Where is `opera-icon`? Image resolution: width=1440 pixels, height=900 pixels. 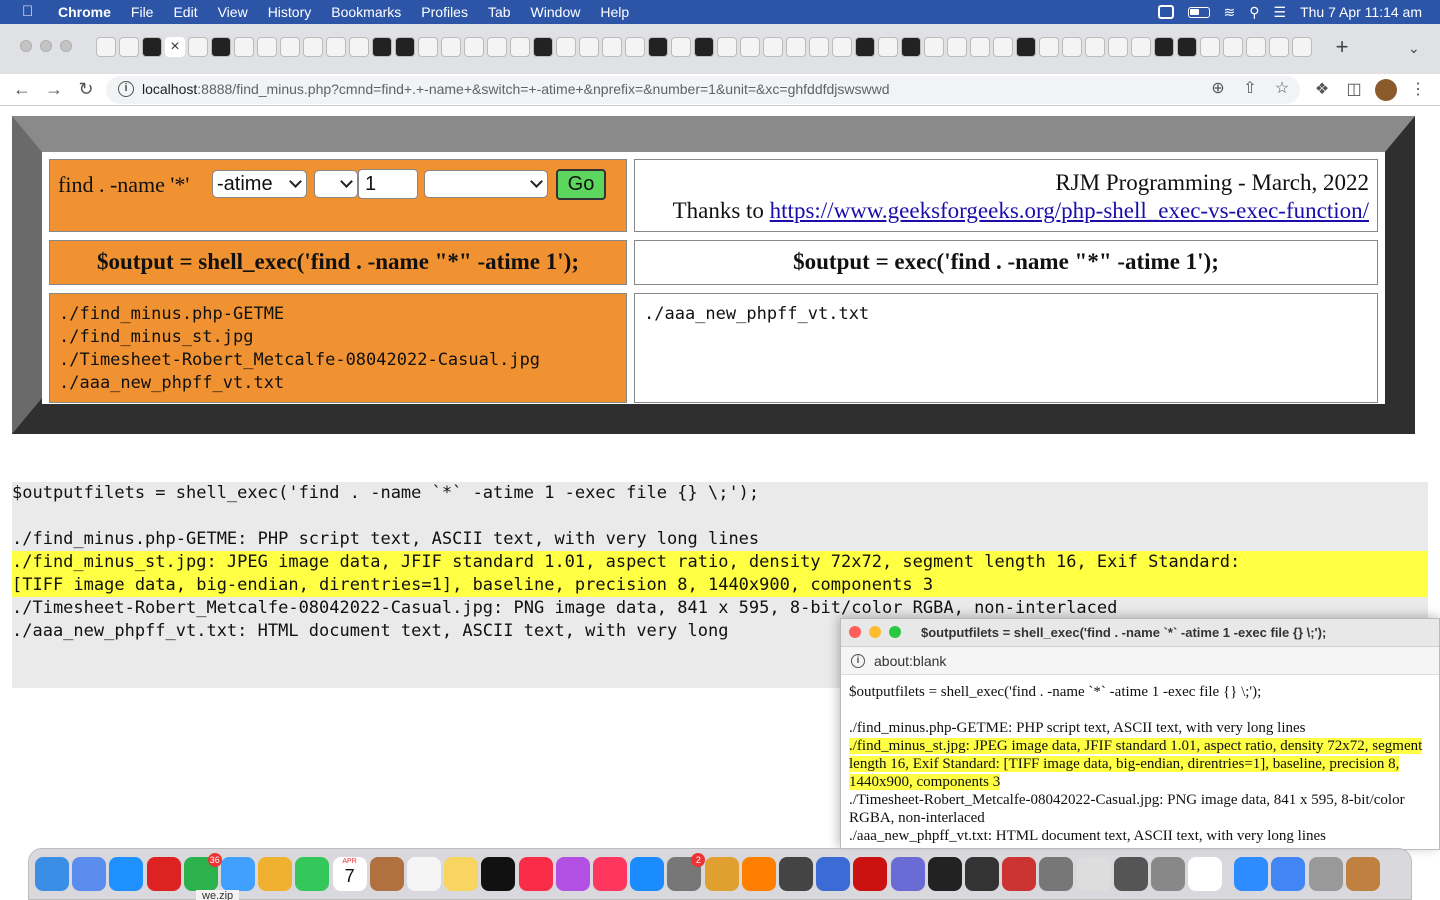 opera-icon is located at coordinates (163, 874).